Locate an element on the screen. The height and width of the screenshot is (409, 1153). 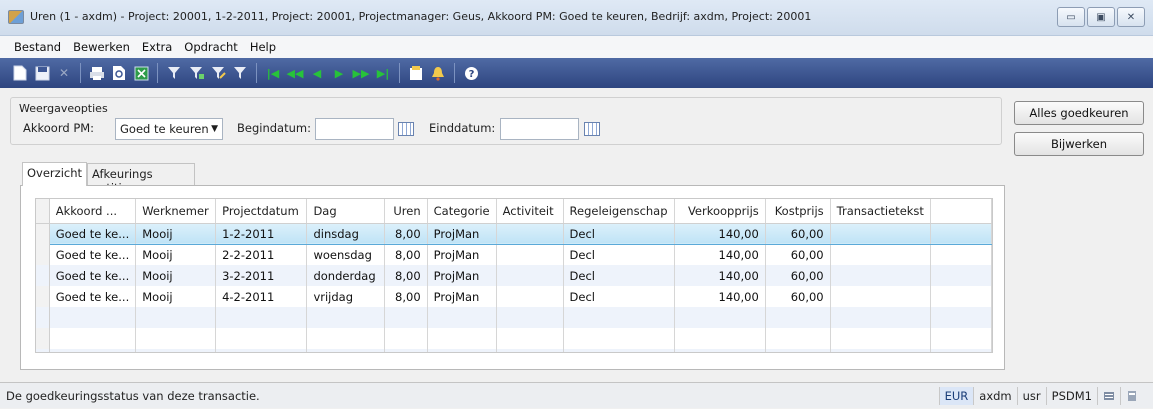
previous-record-icon: ◀ is located at coordinates (317, 73).